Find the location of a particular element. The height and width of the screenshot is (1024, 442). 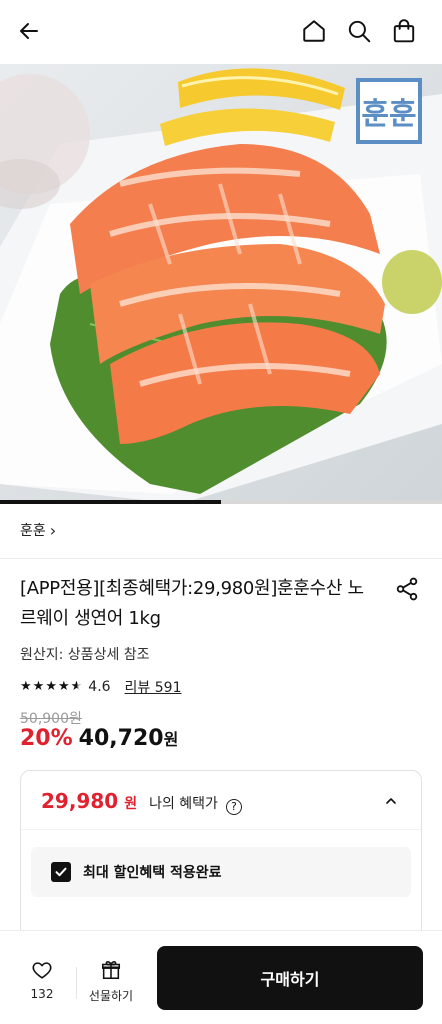

max-discount-row: 최대 할인혜택 적용완료 is located at coordinates (221, 872).